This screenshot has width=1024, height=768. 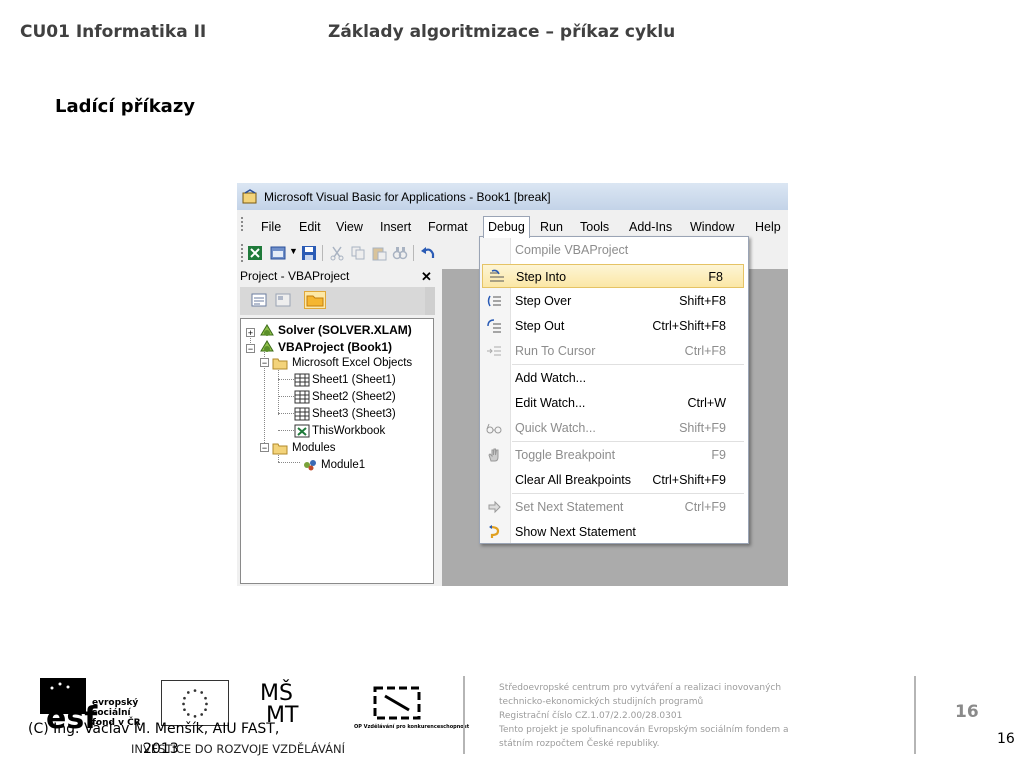 I want to click on menu-item-step-into: Step Into F8, so click(x=613, y=276).